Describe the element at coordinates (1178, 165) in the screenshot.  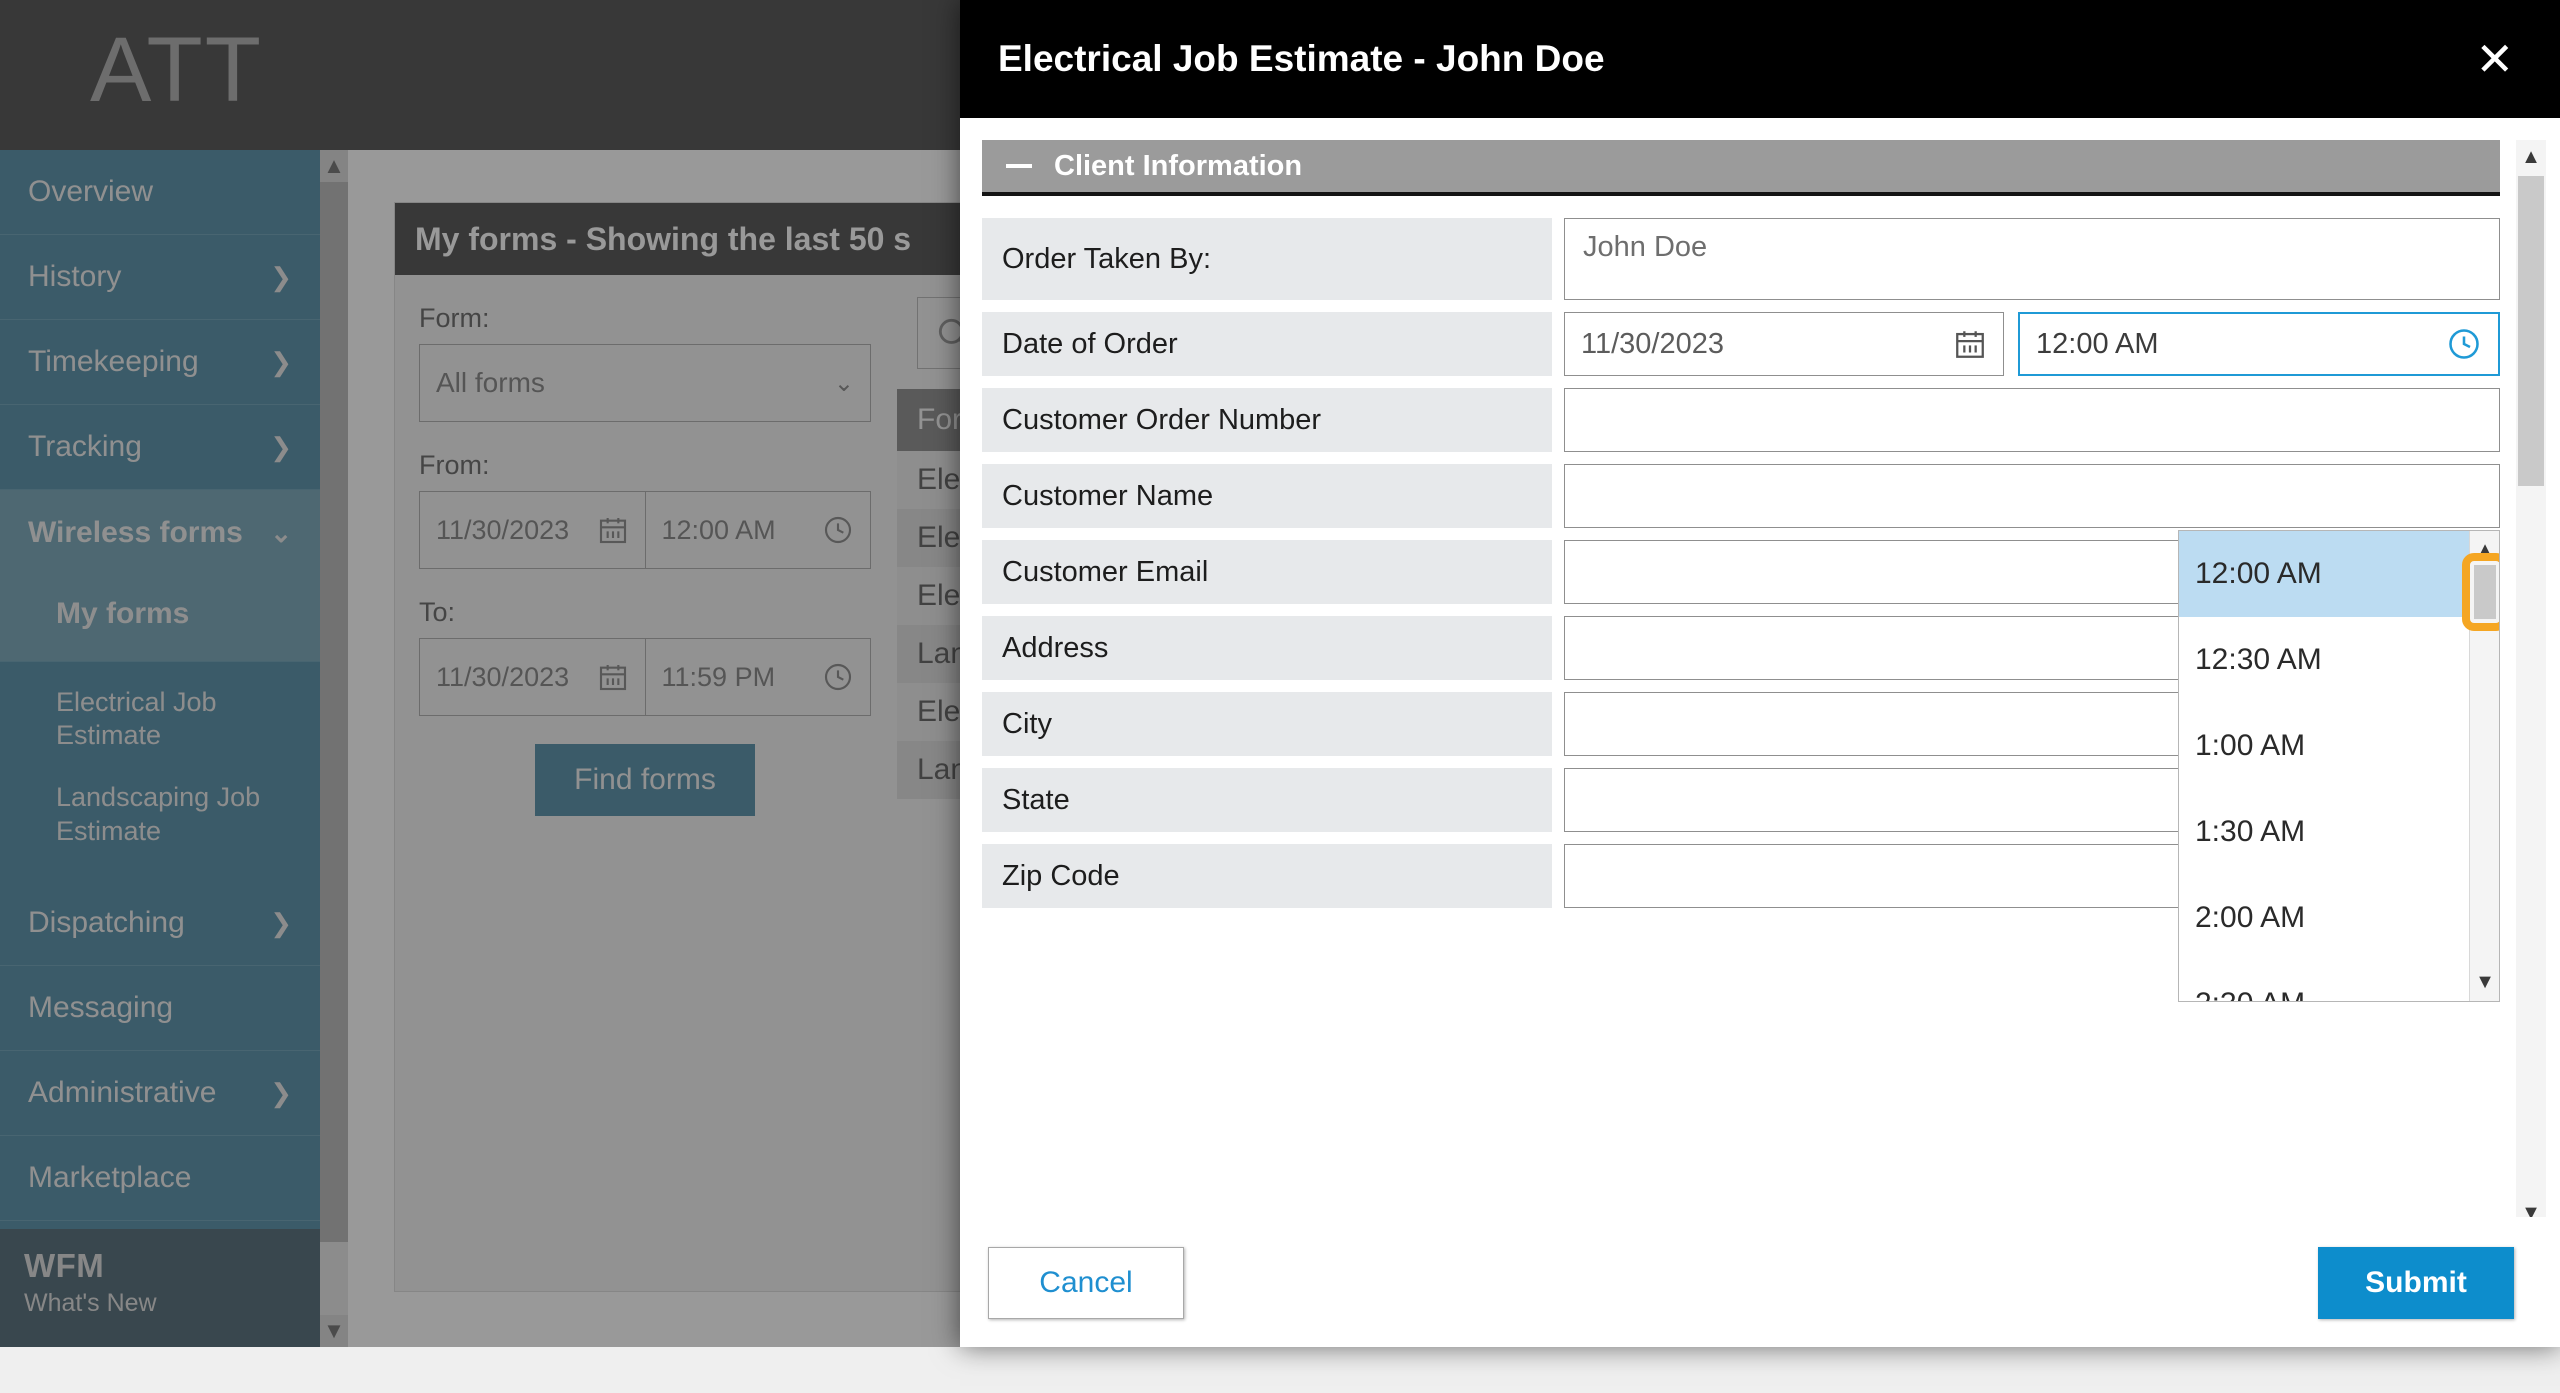
I see `section-title: Client Information` at that location.